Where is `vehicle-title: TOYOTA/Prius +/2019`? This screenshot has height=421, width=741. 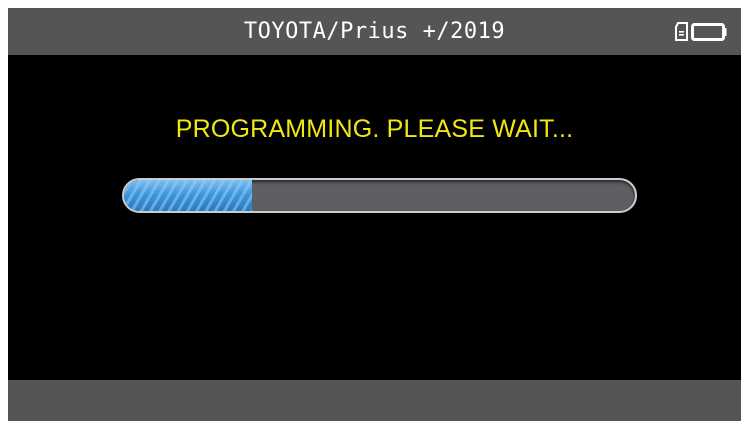 vehicle-title: TOYOTA/Prius +/2019 is located at coordinates (374, 31).